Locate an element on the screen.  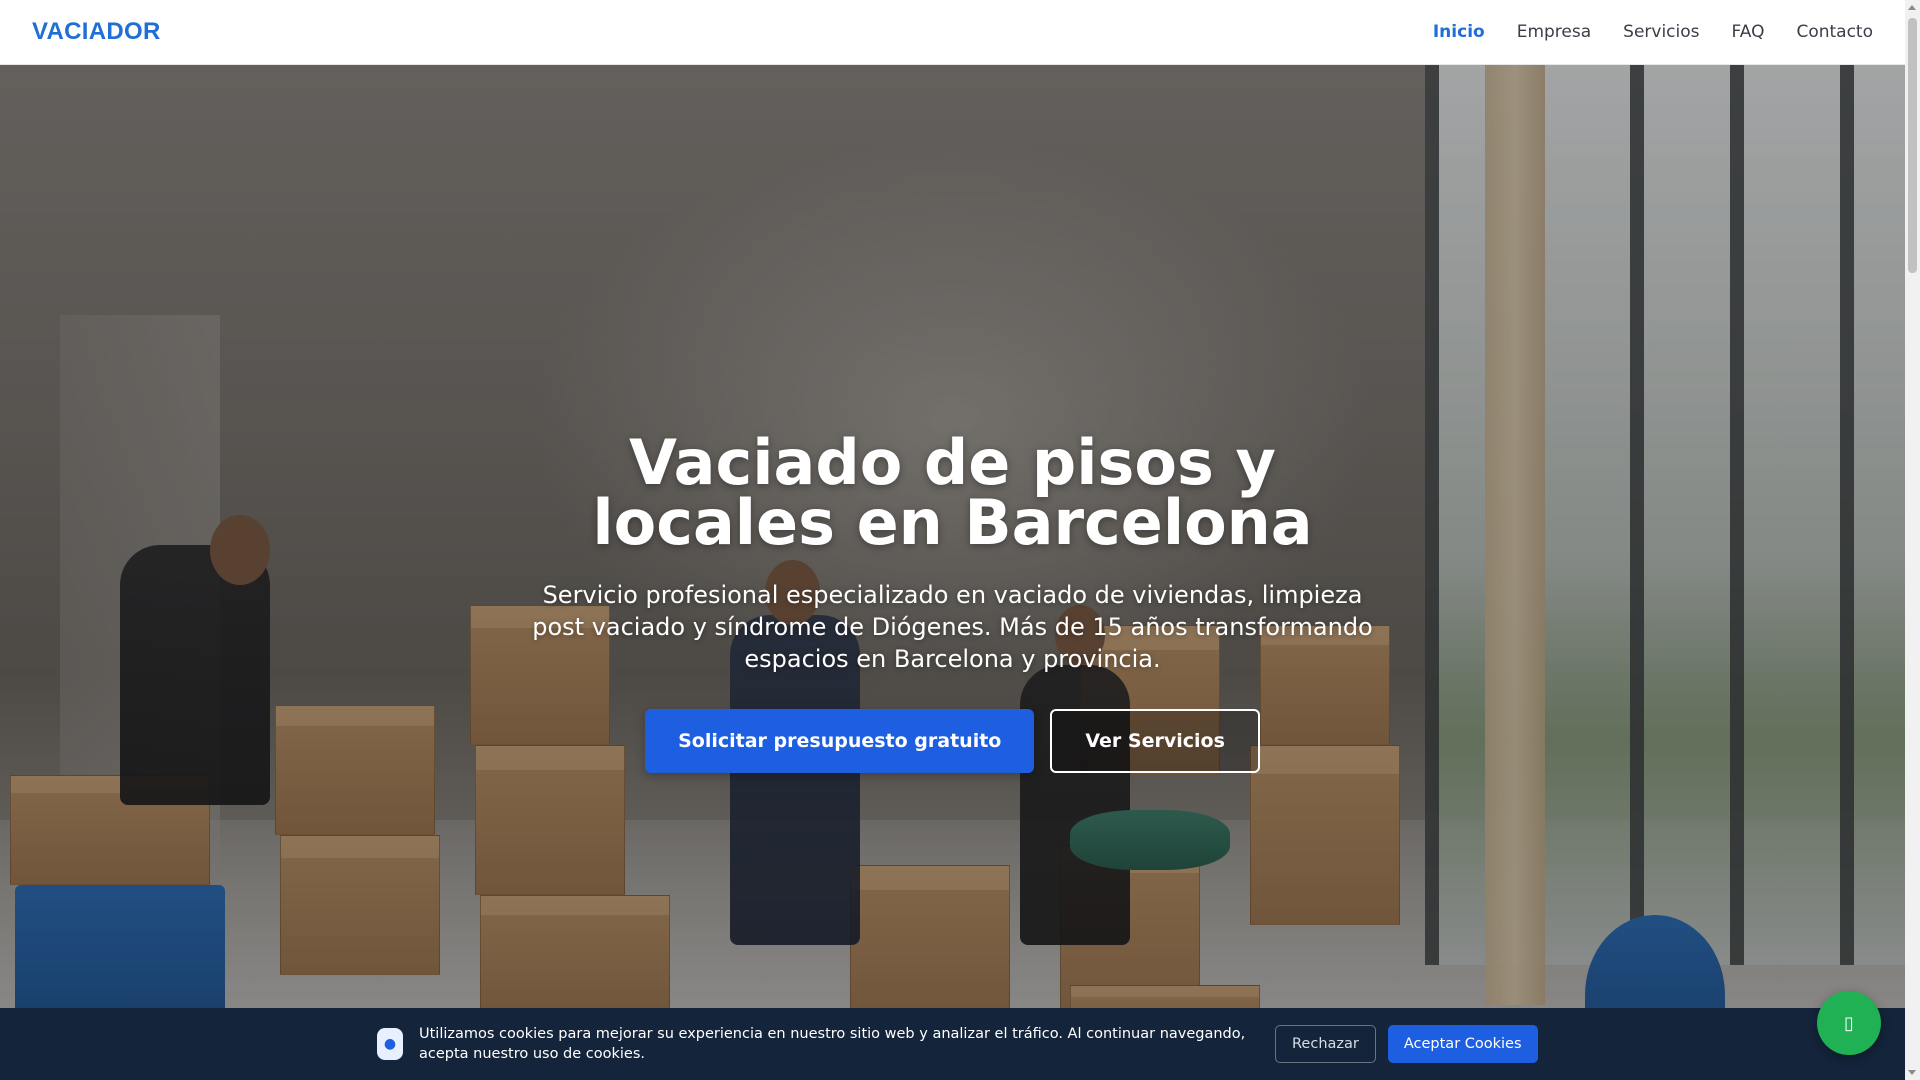
main-nav: Inicio Empresa Servicios FAQ Contacto is located at coordinates (1653, 32).